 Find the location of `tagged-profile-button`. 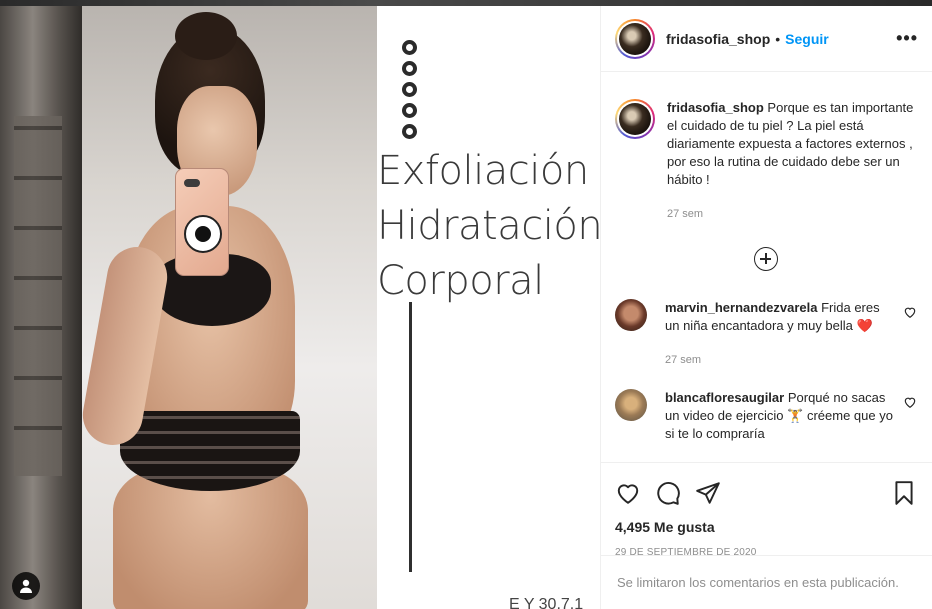

tagged-profile-button is located at coordinates (26, 586).